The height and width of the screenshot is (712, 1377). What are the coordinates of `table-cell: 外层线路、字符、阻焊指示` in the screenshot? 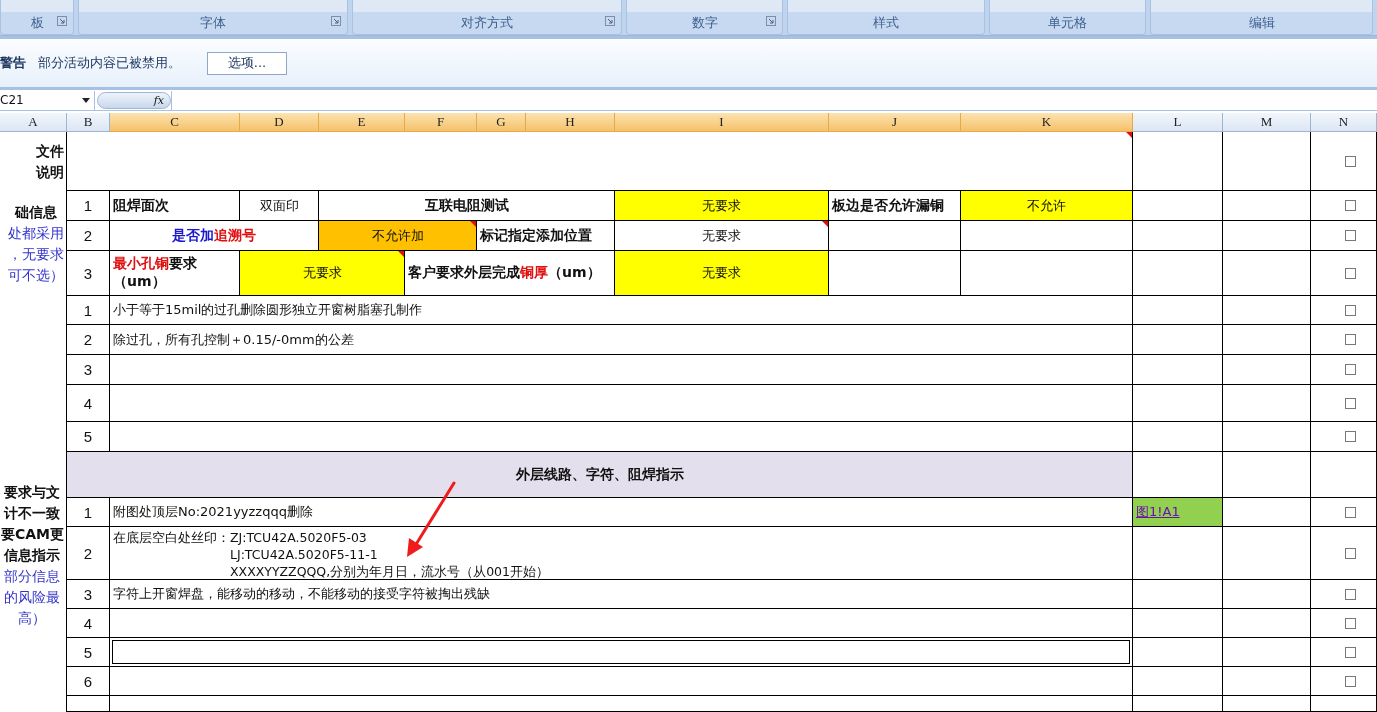 It's located at (600, 475).